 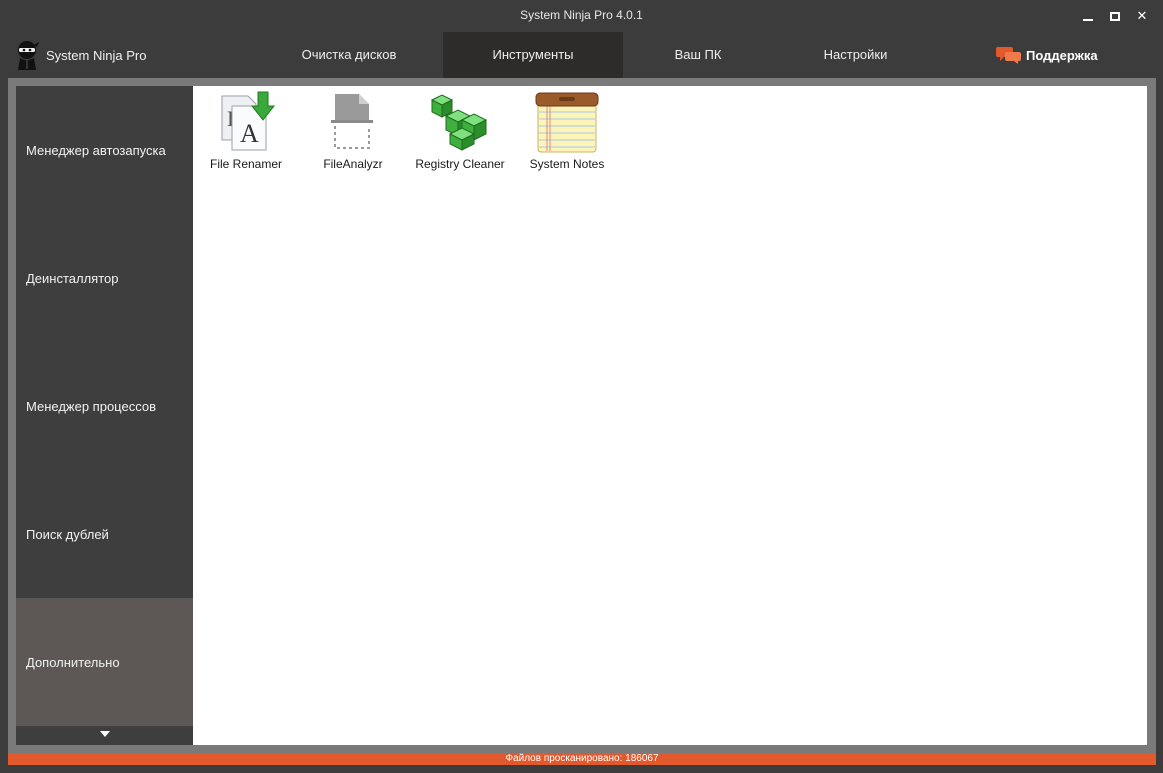 I want to click on status-bar: Файлов просканировано: 186067, so click(x=582, y=759).